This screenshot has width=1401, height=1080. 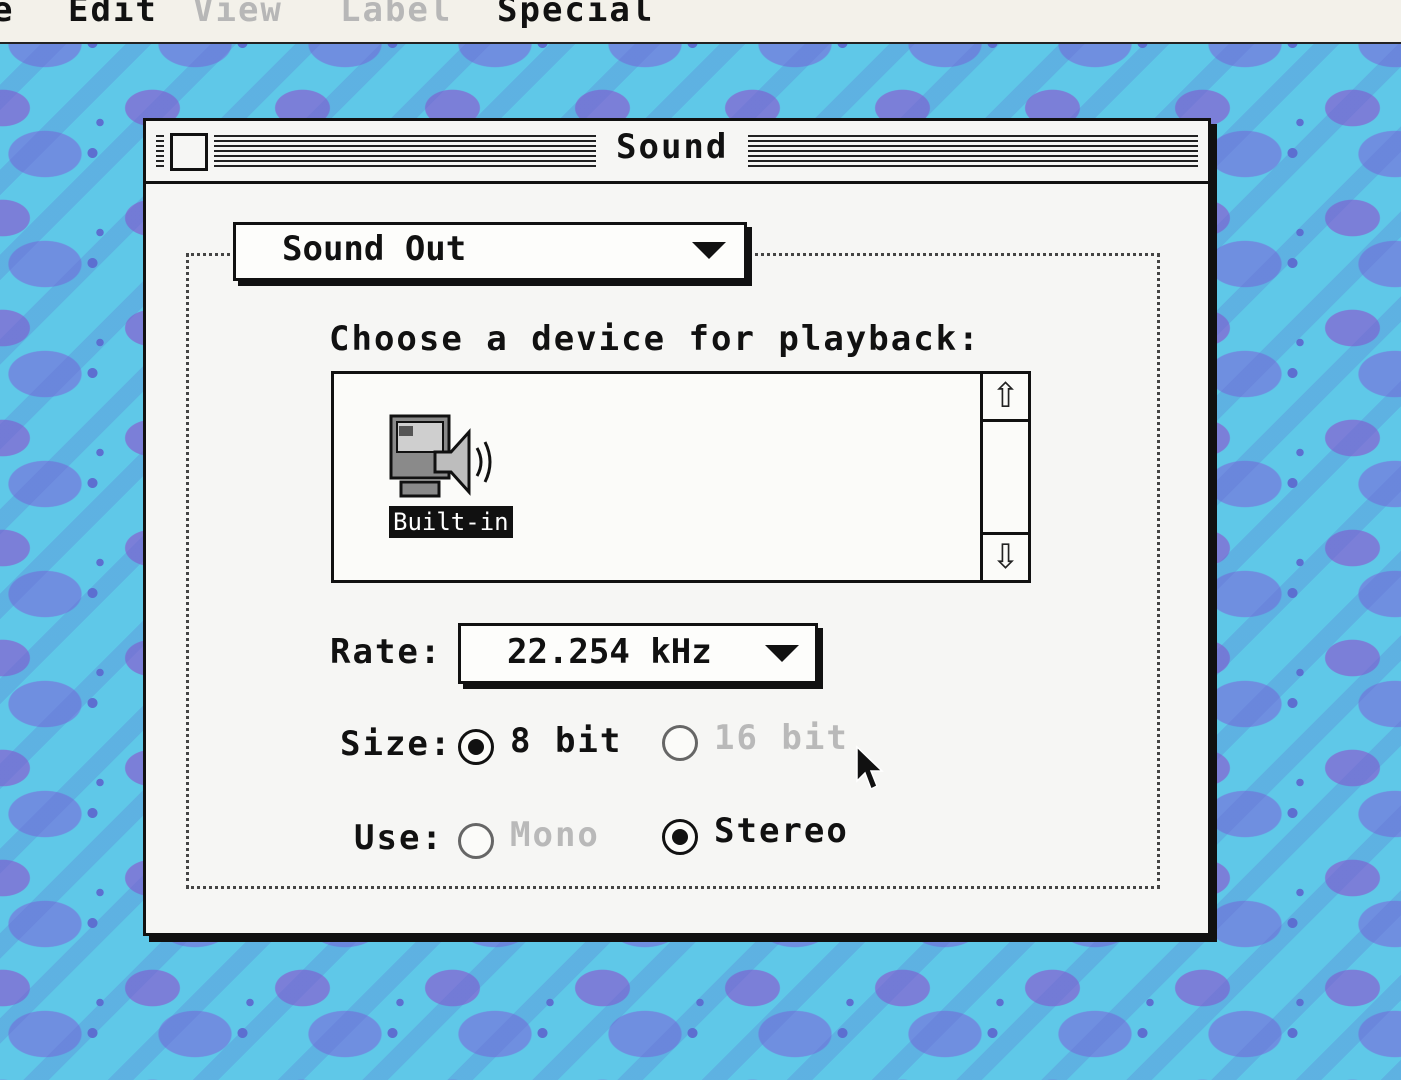 I want to click on pointer-cursor-icon, so click(x=870, y=768).